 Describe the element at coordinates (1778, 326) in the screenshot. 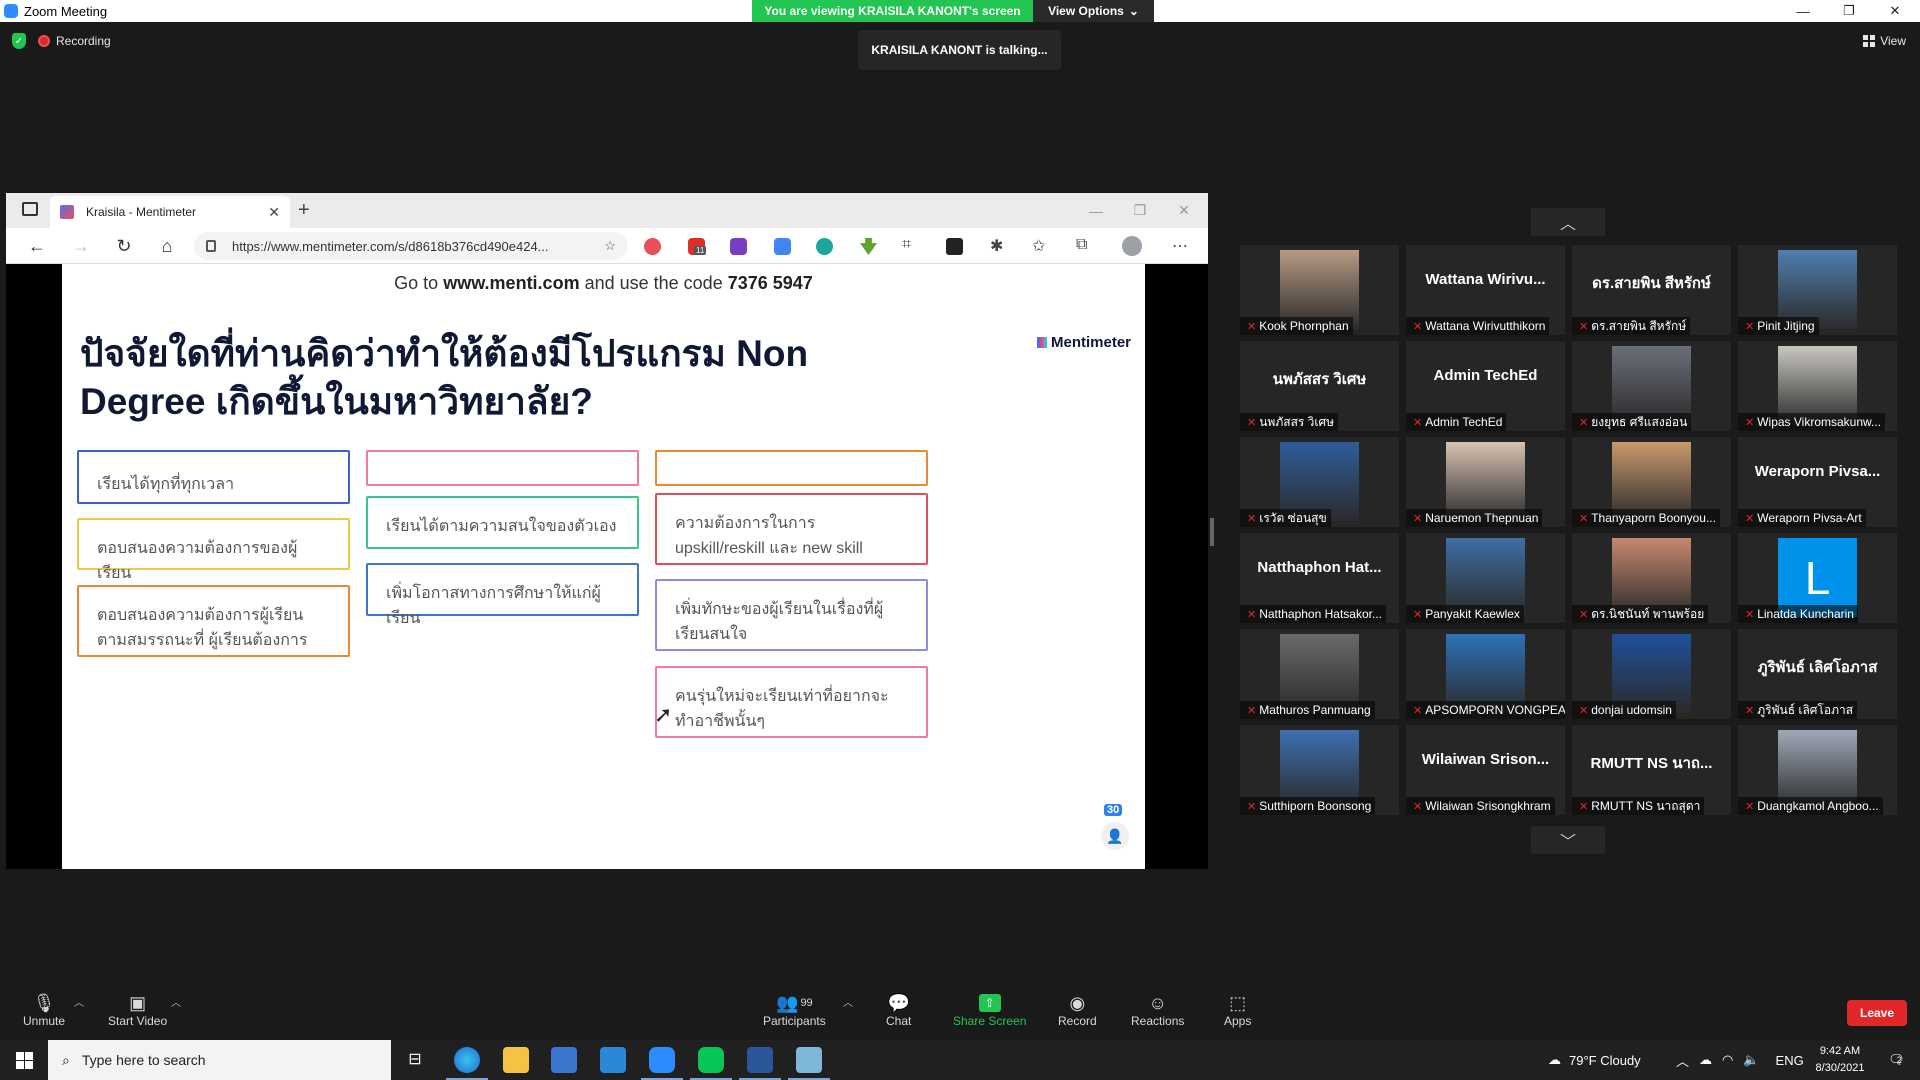

I see `participant-name-label: ✕ Pinit Jitjing` at that location.